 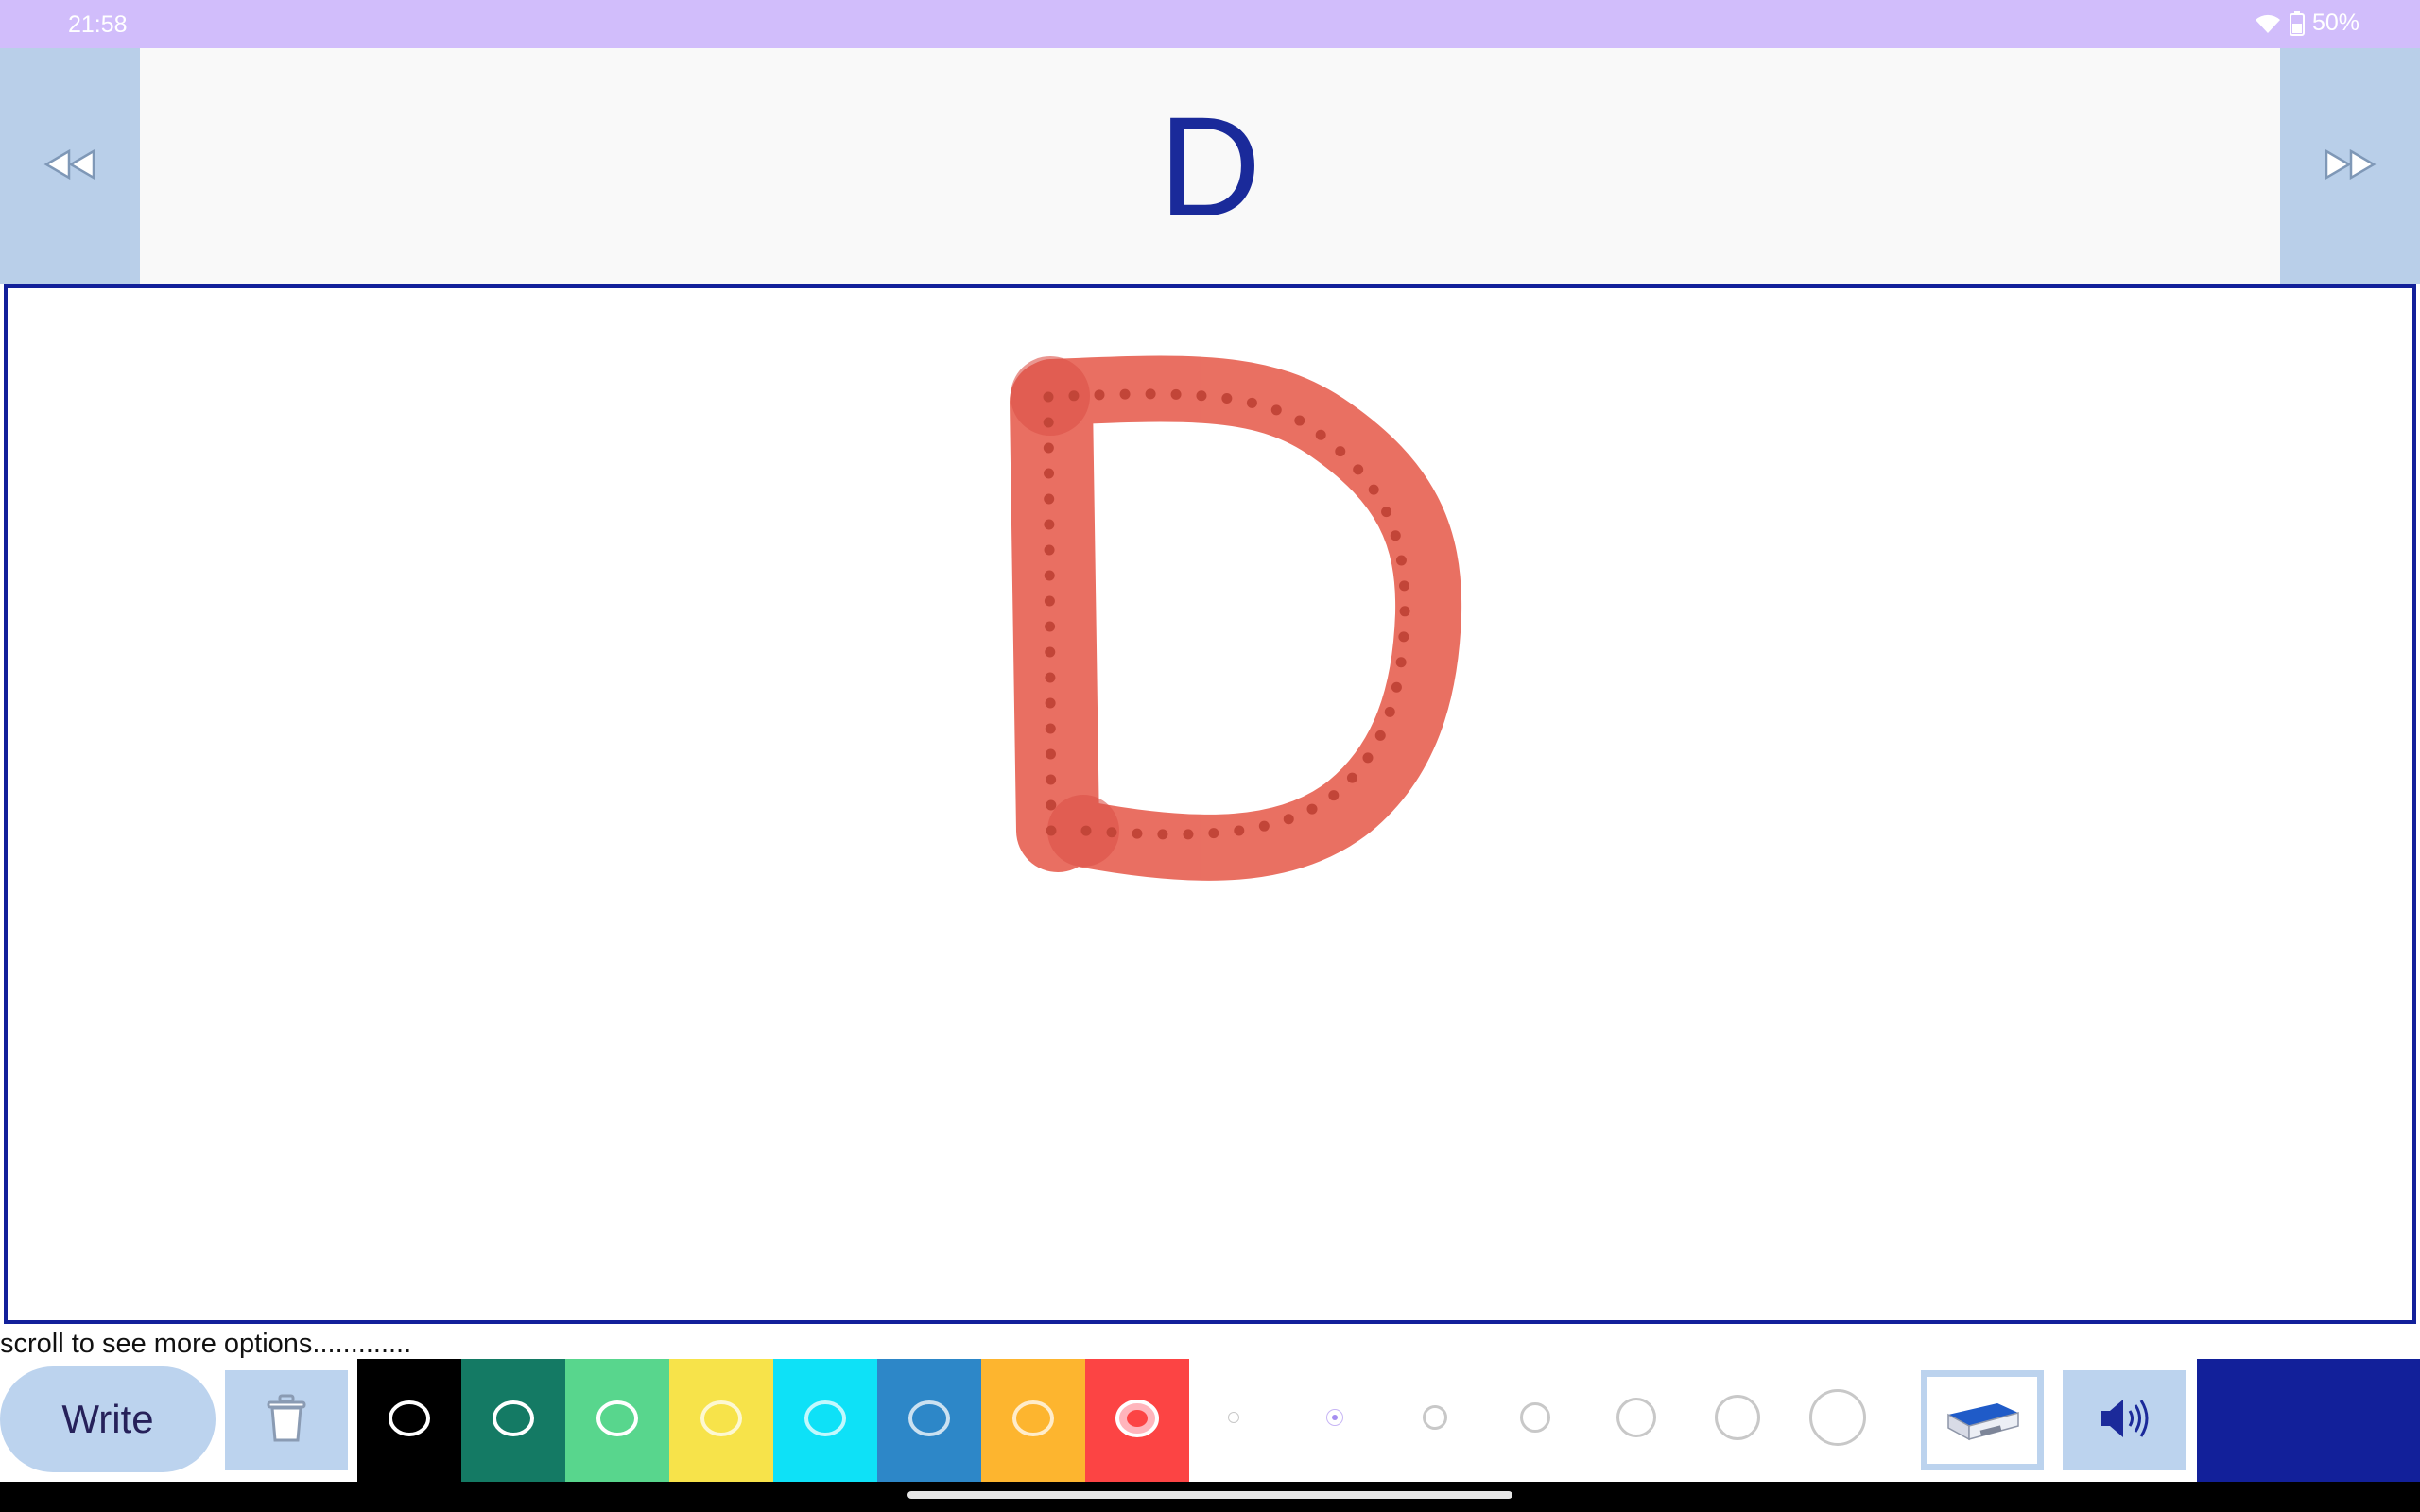 What do you see at coordinates (1737, 1417) in the screenshot?
I see `brush-size-xxl` at bounding box center [1737, 1417].